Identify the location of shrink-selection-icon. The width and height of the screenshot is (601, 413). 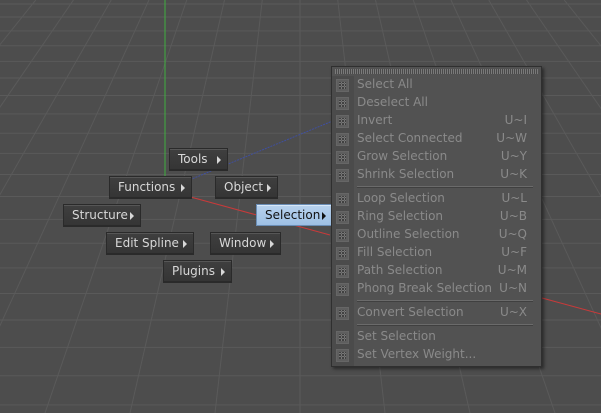
(342, 175).